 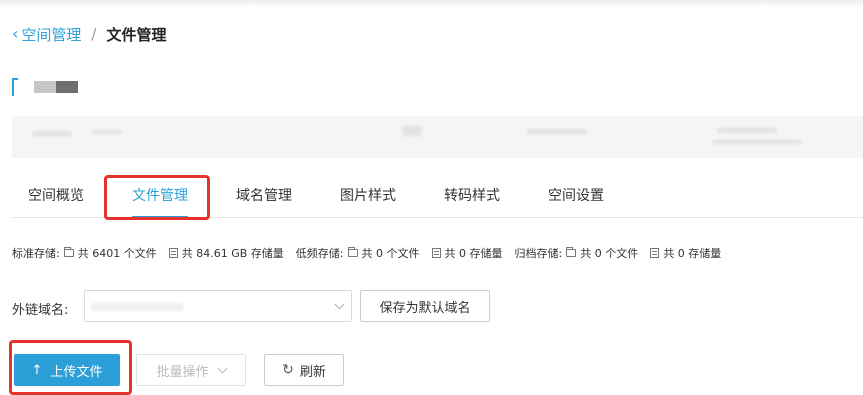 I want to click on standard-file-count: 共 6401 个文件, so click(x=117, y=253).